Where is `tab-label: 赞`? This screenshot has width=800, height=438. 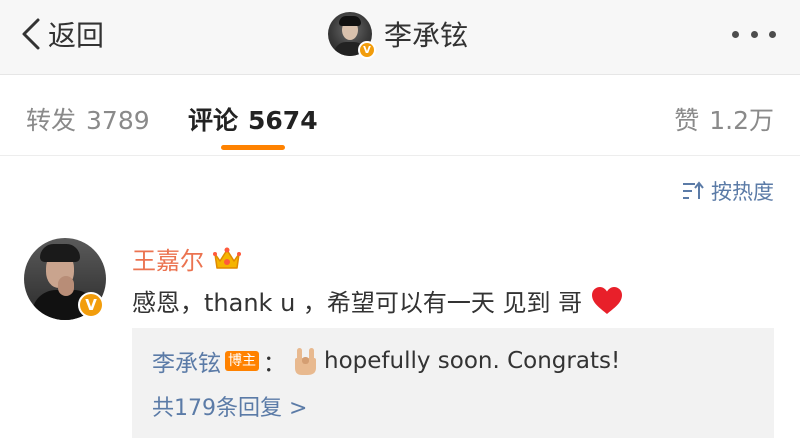 tab-label: 赞 is located at coordinates (687, 120).